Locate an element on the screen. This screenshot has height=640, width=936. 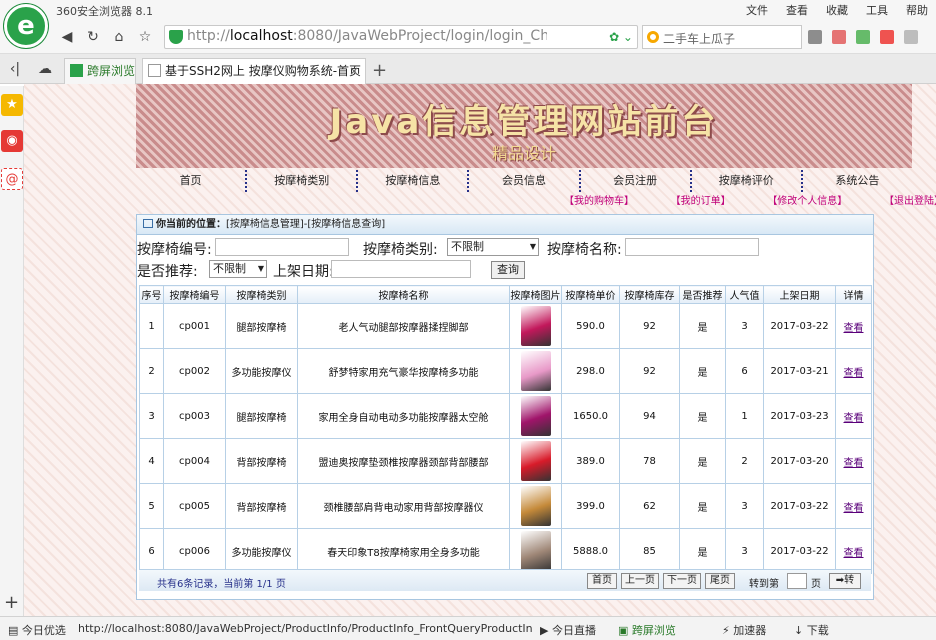
chair-name-input is located at coordinates (692, 247).